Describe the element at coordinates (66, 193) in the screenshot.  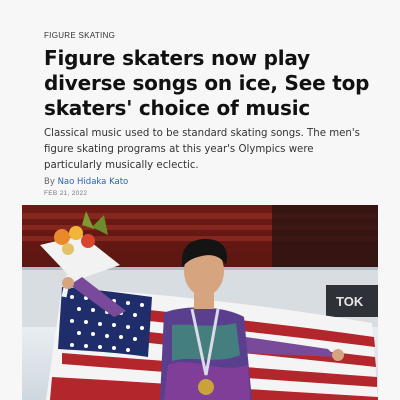
I see `publish-date: FEB 21, 2022` at that location.